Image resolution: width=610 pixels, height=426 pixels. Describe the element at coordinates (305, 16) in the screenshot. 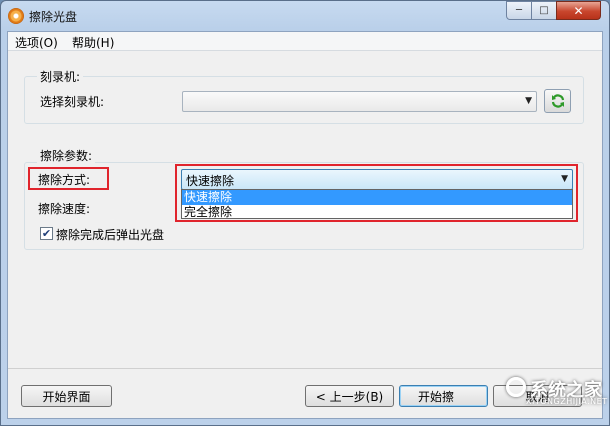

I see `title-bar: 擦除光盘 ─ □ ✕` at that location.